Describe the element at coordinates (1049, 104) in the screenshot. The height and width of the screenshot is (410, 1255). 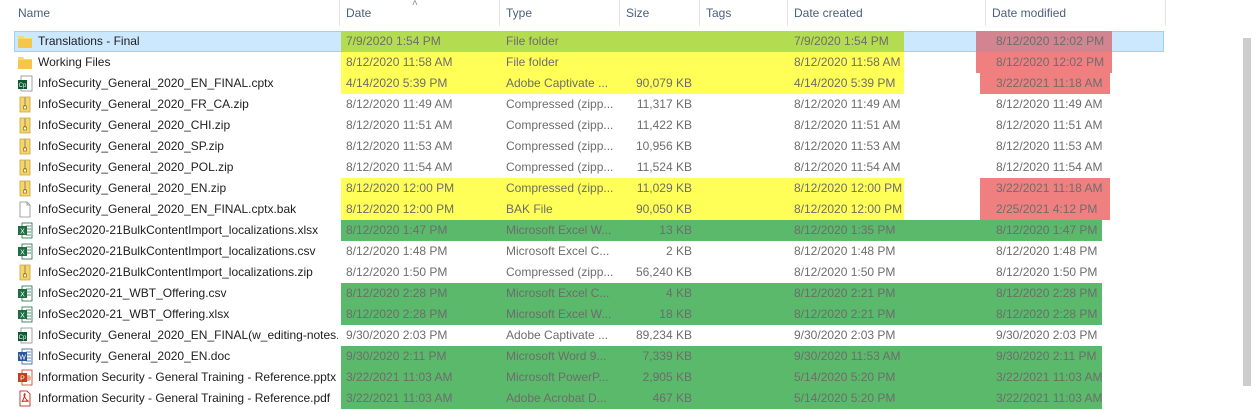
I see `file-date-modified: 8/12/2020 11:49 AM` at that location.